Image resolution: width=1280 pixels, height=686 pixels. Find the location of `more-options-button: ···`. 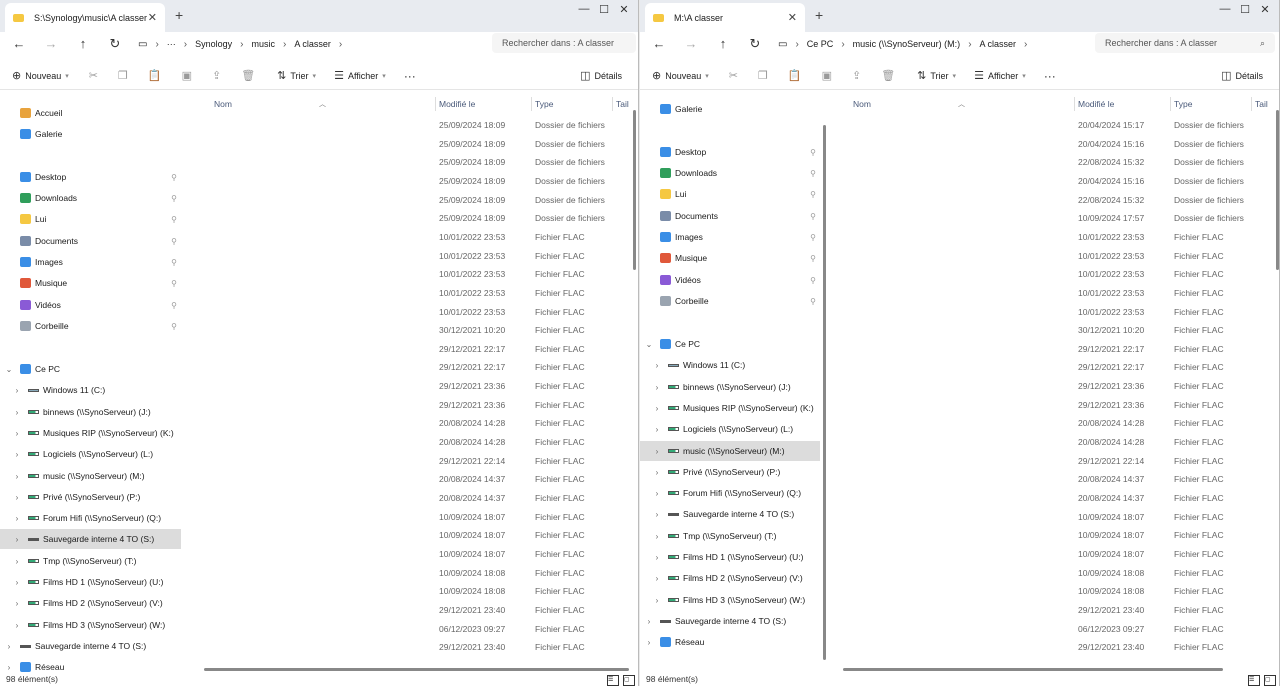

more-options-button: ··· is located at coordinates (1050, 76).